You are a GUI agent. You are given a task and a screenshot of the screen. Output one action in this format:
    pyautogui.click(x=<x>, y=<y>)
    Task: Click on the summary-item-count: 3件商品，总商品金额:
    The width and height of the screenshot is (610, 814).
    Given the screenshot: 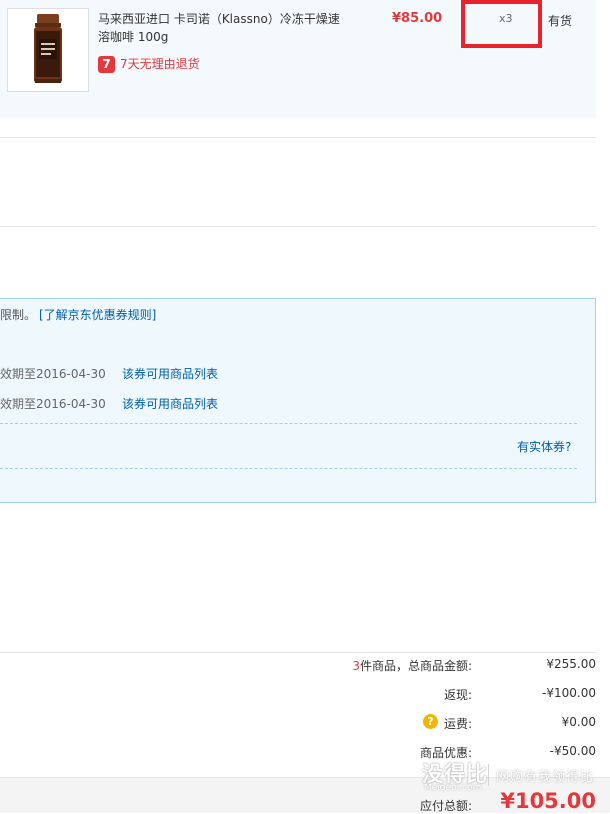 What is the action you would take?
    pyautogui.click(x=412, y=665)
    